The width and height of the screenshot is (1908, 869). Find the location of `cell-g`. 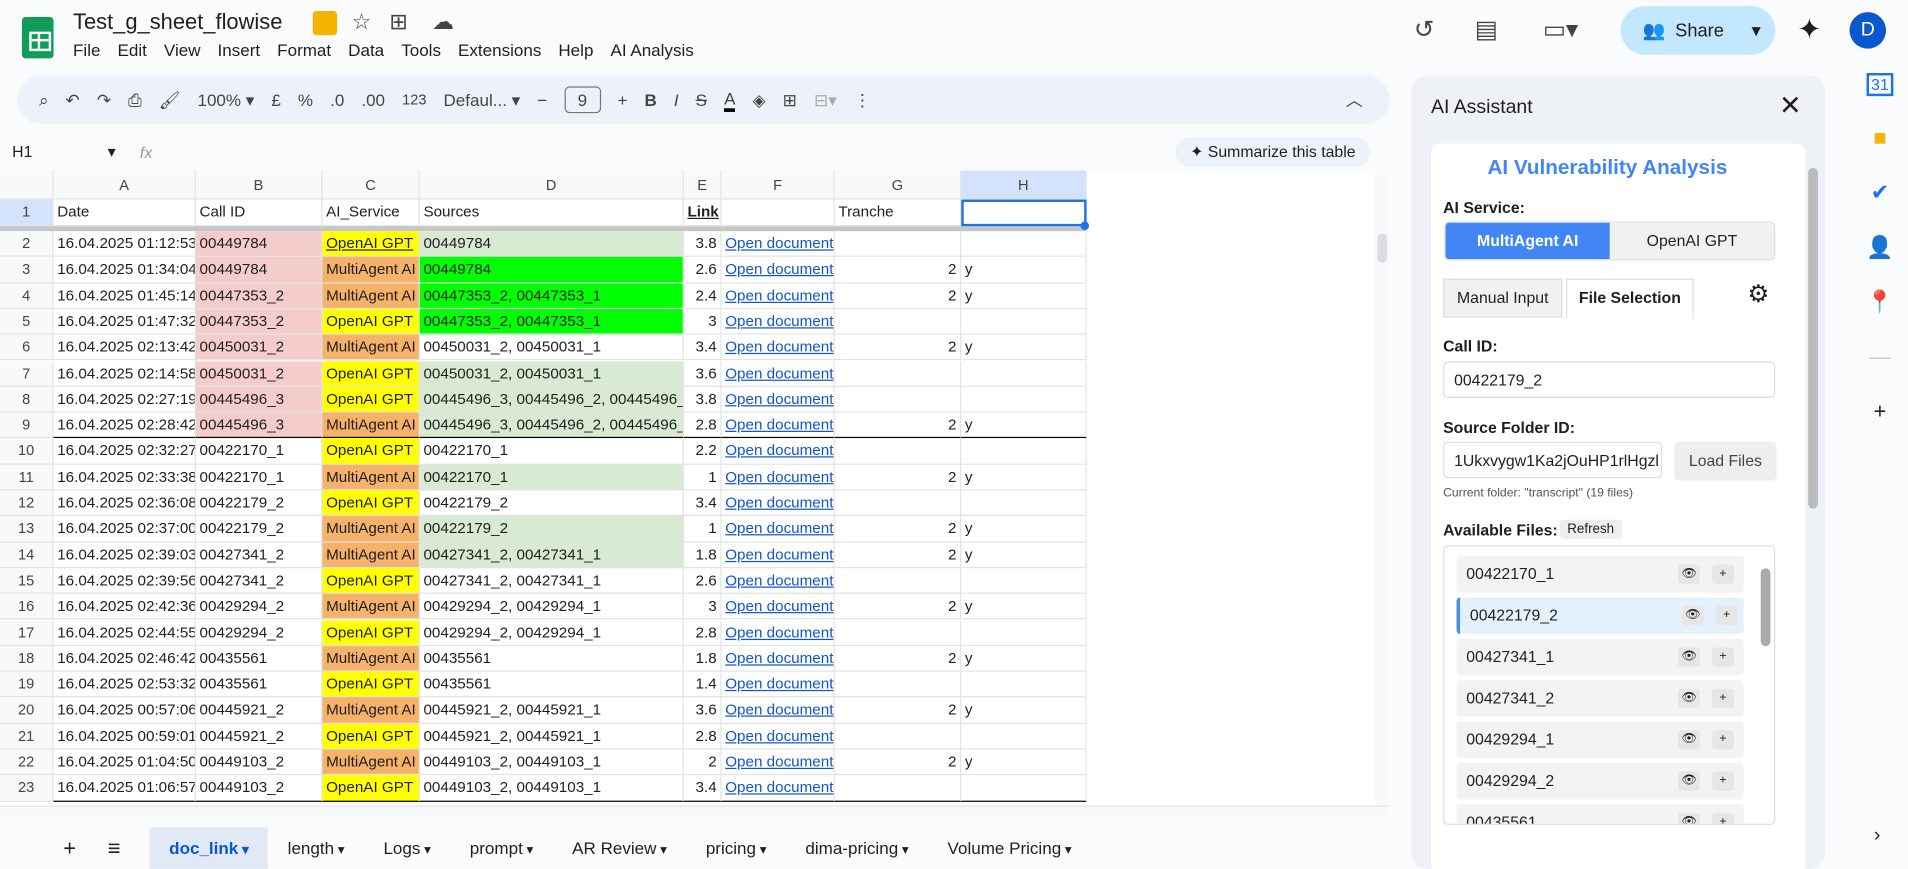

cell-g is located at coordinates (898, 373).